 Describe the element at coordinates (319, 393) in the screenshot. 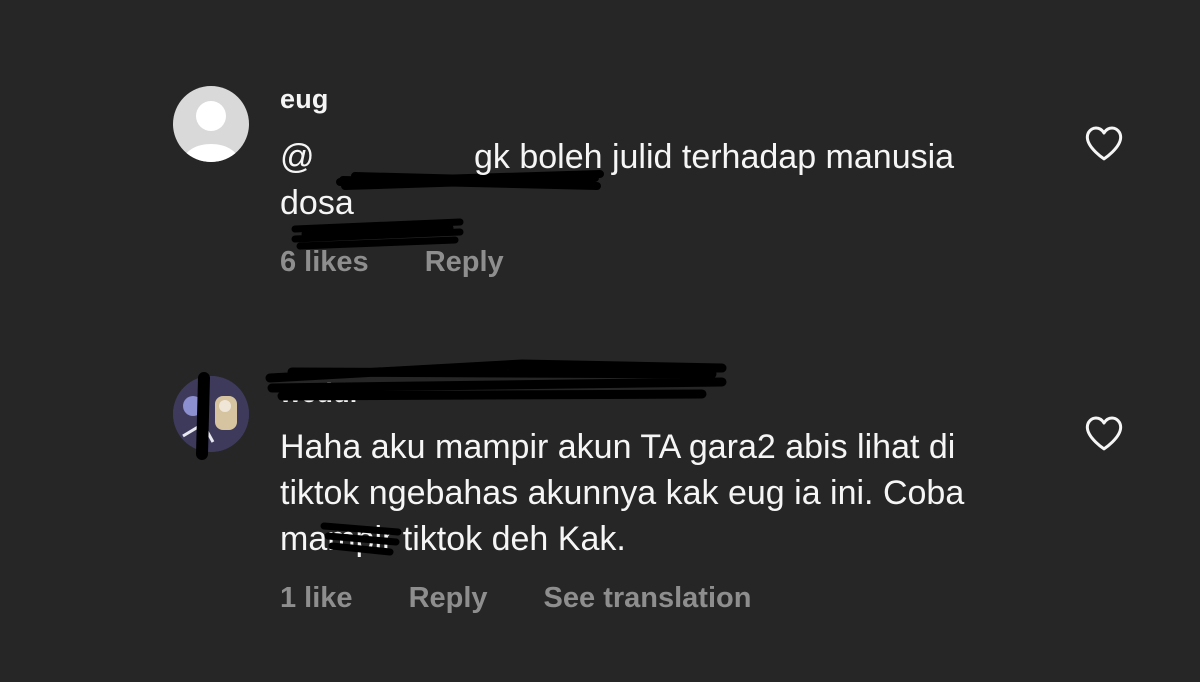

I see `comment-username: weddi` at that location.